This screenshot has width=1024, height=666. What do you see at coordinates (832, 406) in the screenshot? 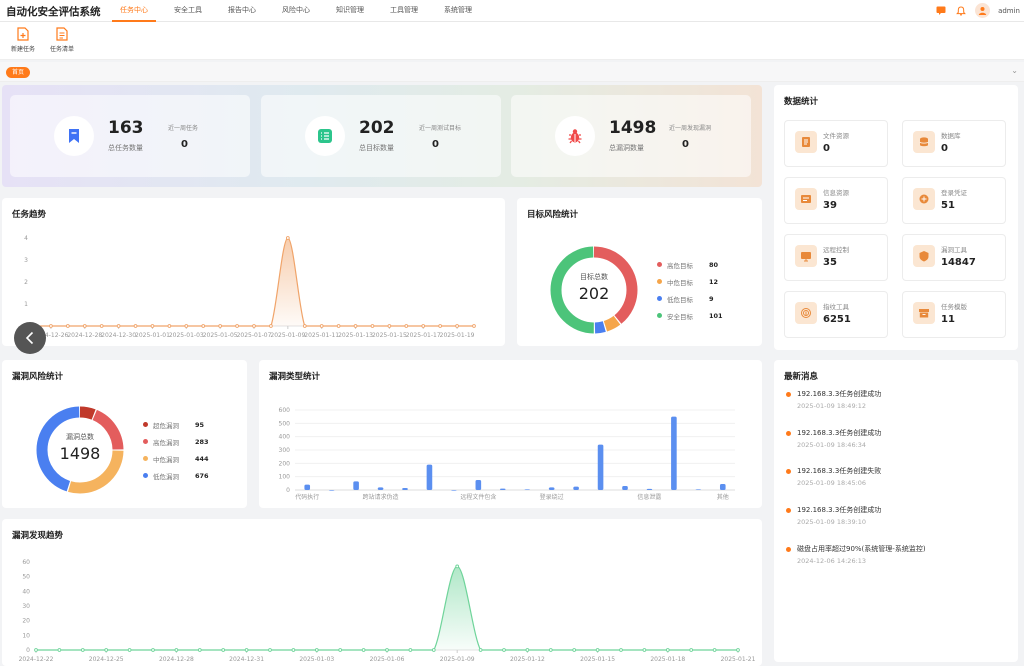
I see `message-time: 2025-01-09 18:49:12` at bounding box center [832, 406].